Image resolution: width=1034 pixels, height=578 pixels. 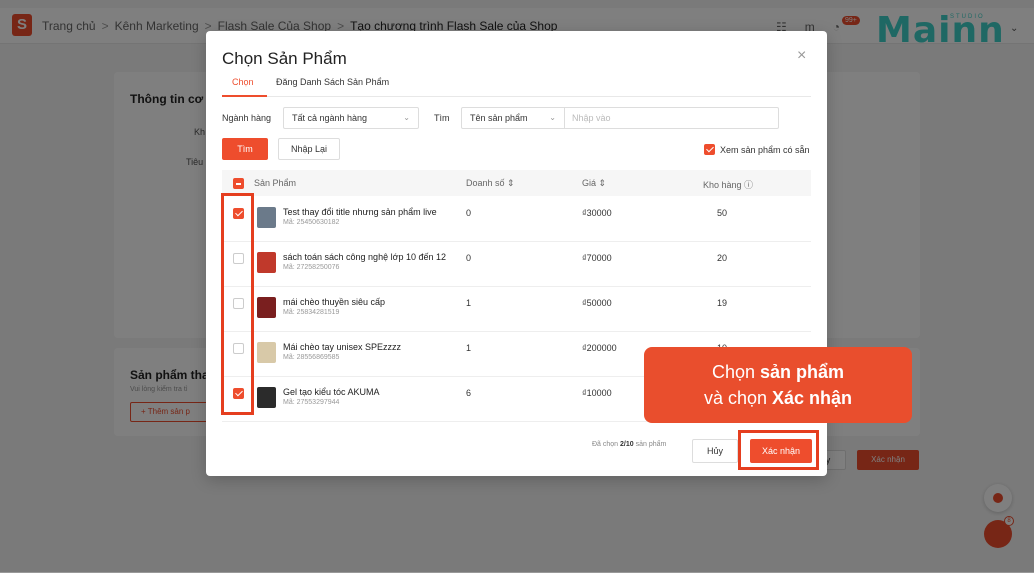 What do you see at coordinates (778, 385) in the screenshot?
I see `instruction-callout: Chọn sản phẩm và chọn Xác nhận` at bounding box center [778, 385].